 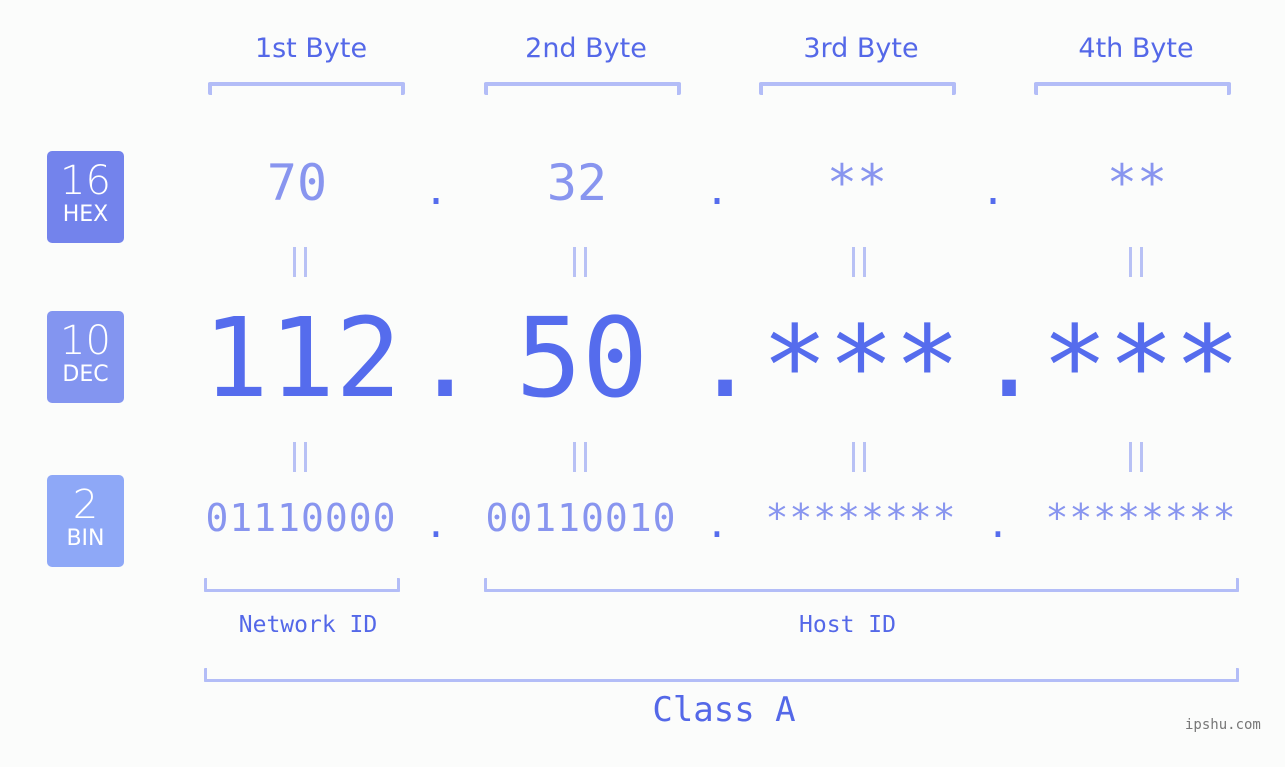 I want to click on dec-byte-3: ***, so click(x=861, y=366).